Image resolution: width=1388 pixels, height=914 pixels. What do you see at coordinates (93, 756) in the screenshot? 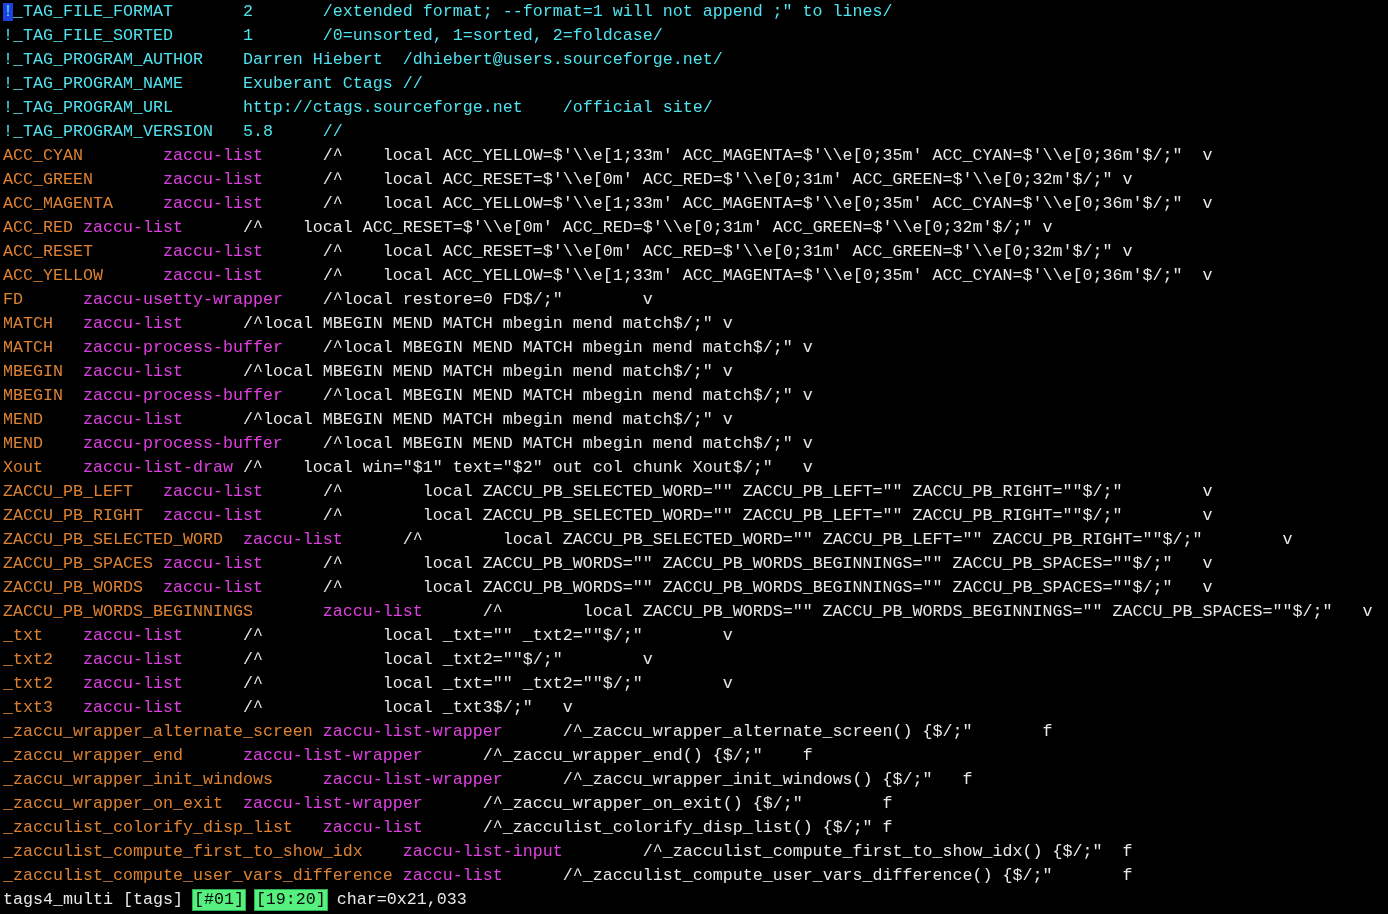
I see `tag-name: _zaccu_wrapper_end` at bounding box center [93, 756].